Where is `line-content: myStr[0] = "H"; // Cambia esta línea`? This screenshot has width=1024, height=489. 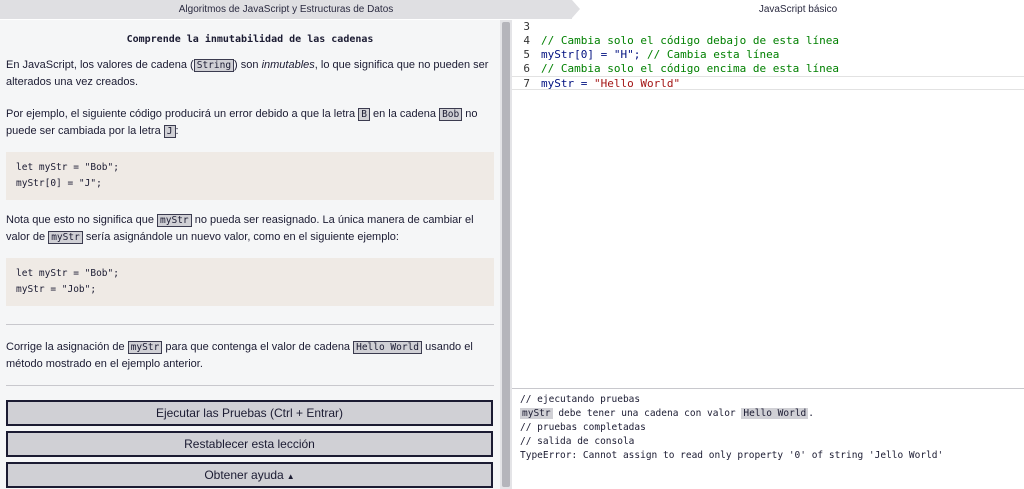
line-content: myStr[0] = "H"; // Cambia esta línea is located at coordinates (654, 55).